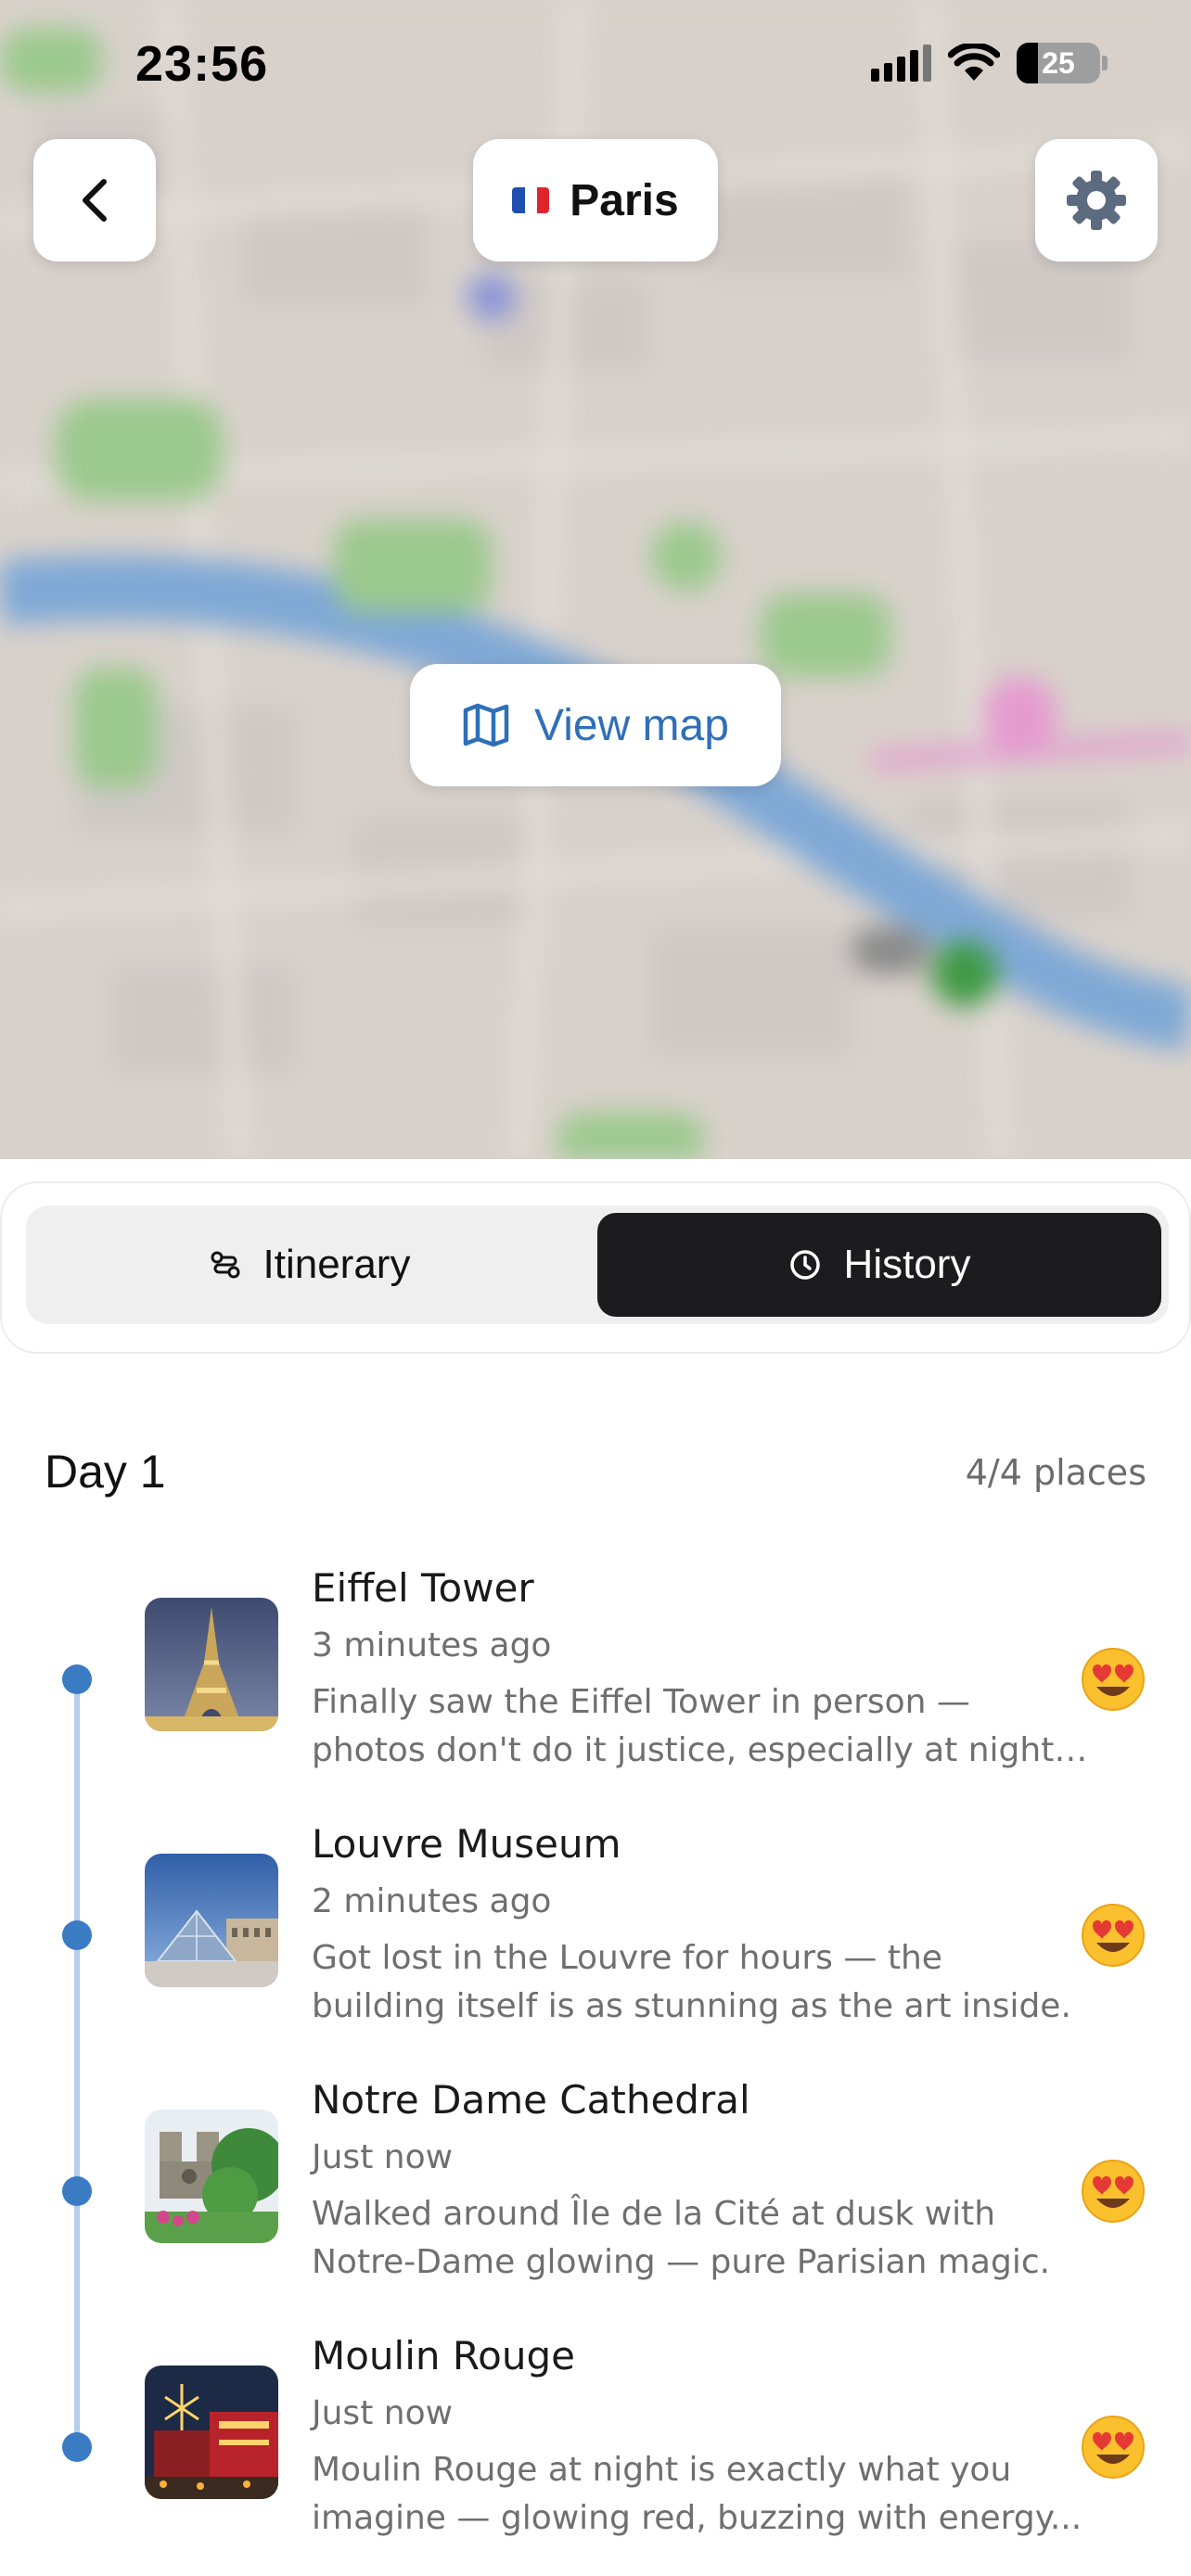 The height and width of the screenshot is (2576, 1191). Describe the element at coordinates (531, 200) in the screenshot. I see `france-flag-icon` at that location.